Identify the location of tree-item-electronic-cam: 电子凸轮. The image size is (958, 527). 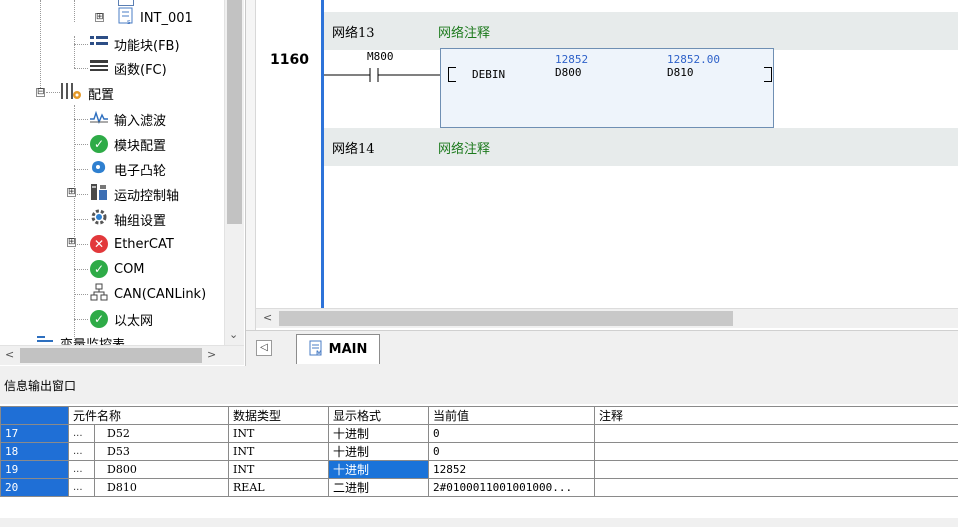
(128, 169).